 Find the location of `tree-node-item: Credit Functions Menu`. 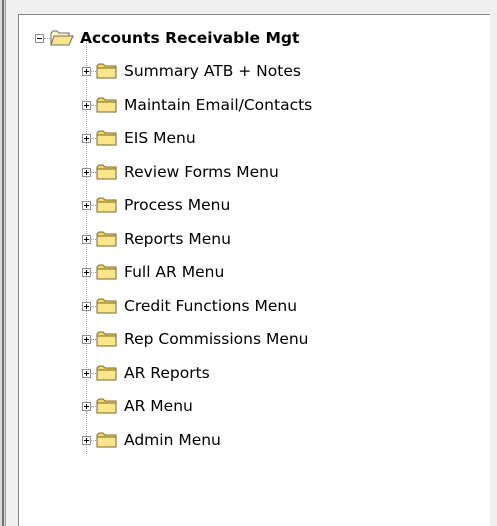

tree-node-item: Credit Functions Menu is located at coordinates (189, 306).